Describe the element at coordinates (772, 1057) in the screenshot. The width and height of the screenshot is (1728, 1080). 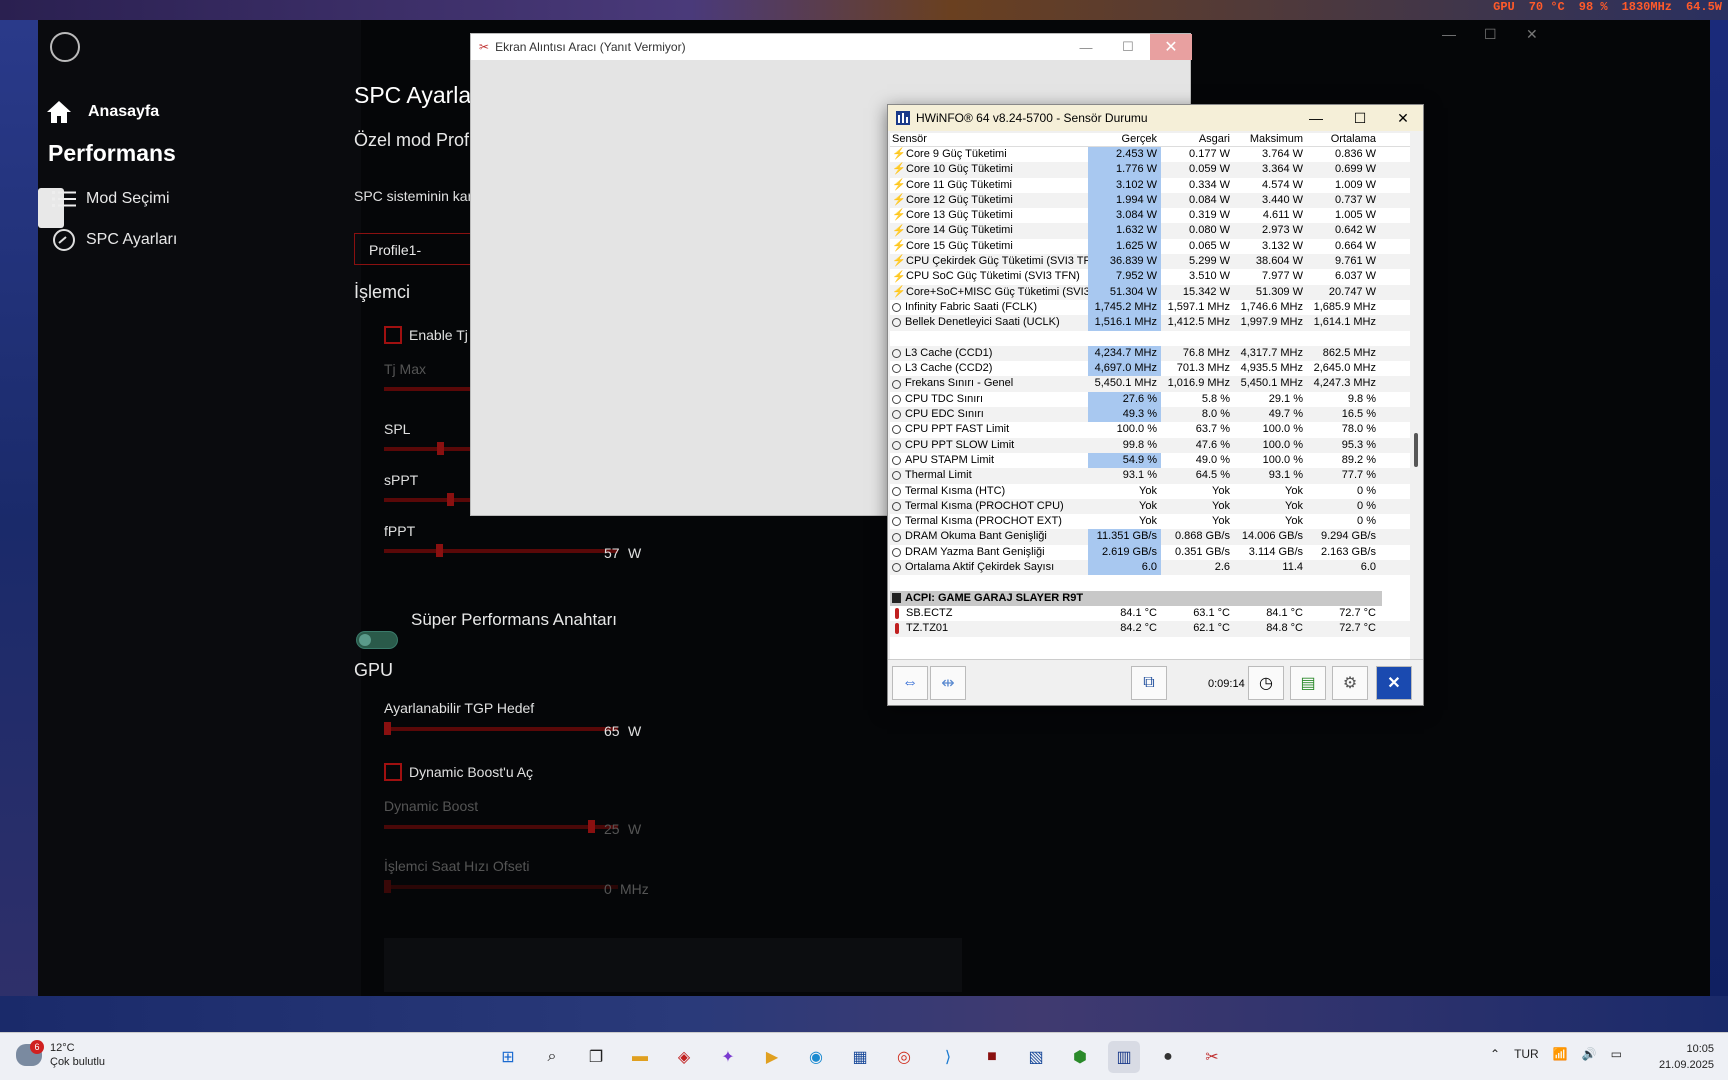
I see `player-app-icon: ▶` at that location.